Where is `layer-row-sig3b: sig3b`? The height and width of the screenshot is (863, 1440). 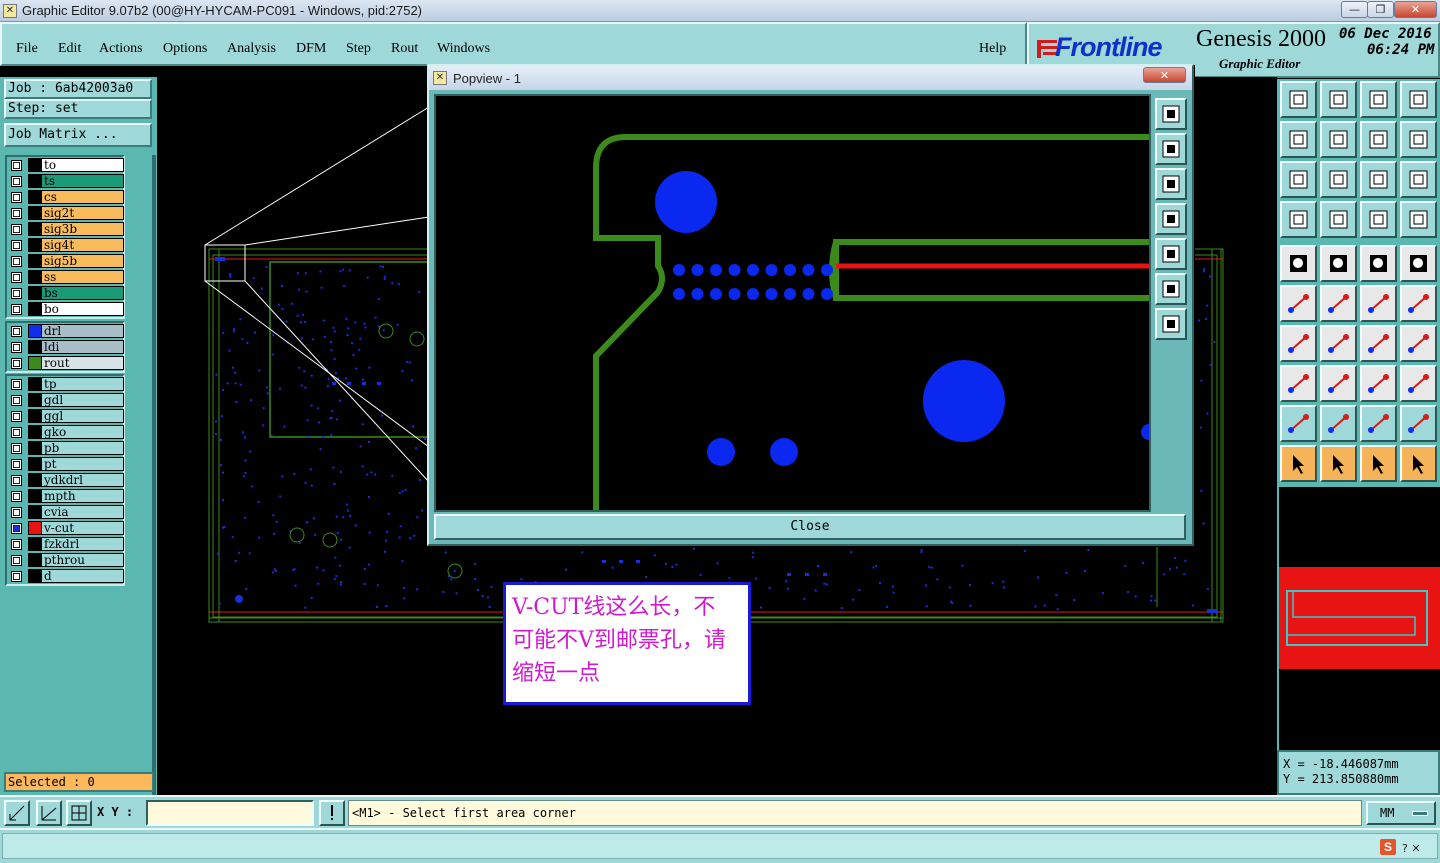 layer-row-sig3b: sig3b is located at coordinates (65, 229).